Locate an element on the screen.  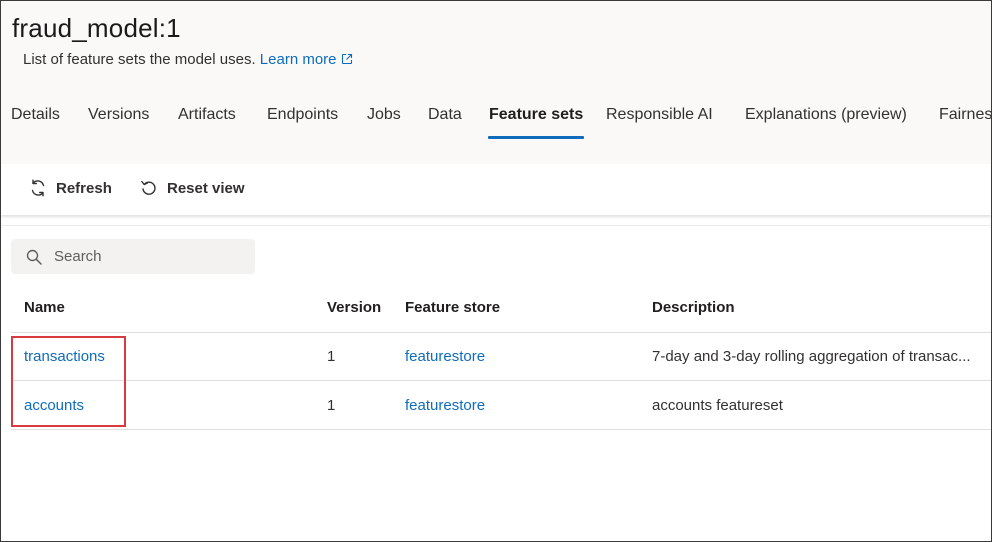
search-input: Search is located at coordinates (133, 256).